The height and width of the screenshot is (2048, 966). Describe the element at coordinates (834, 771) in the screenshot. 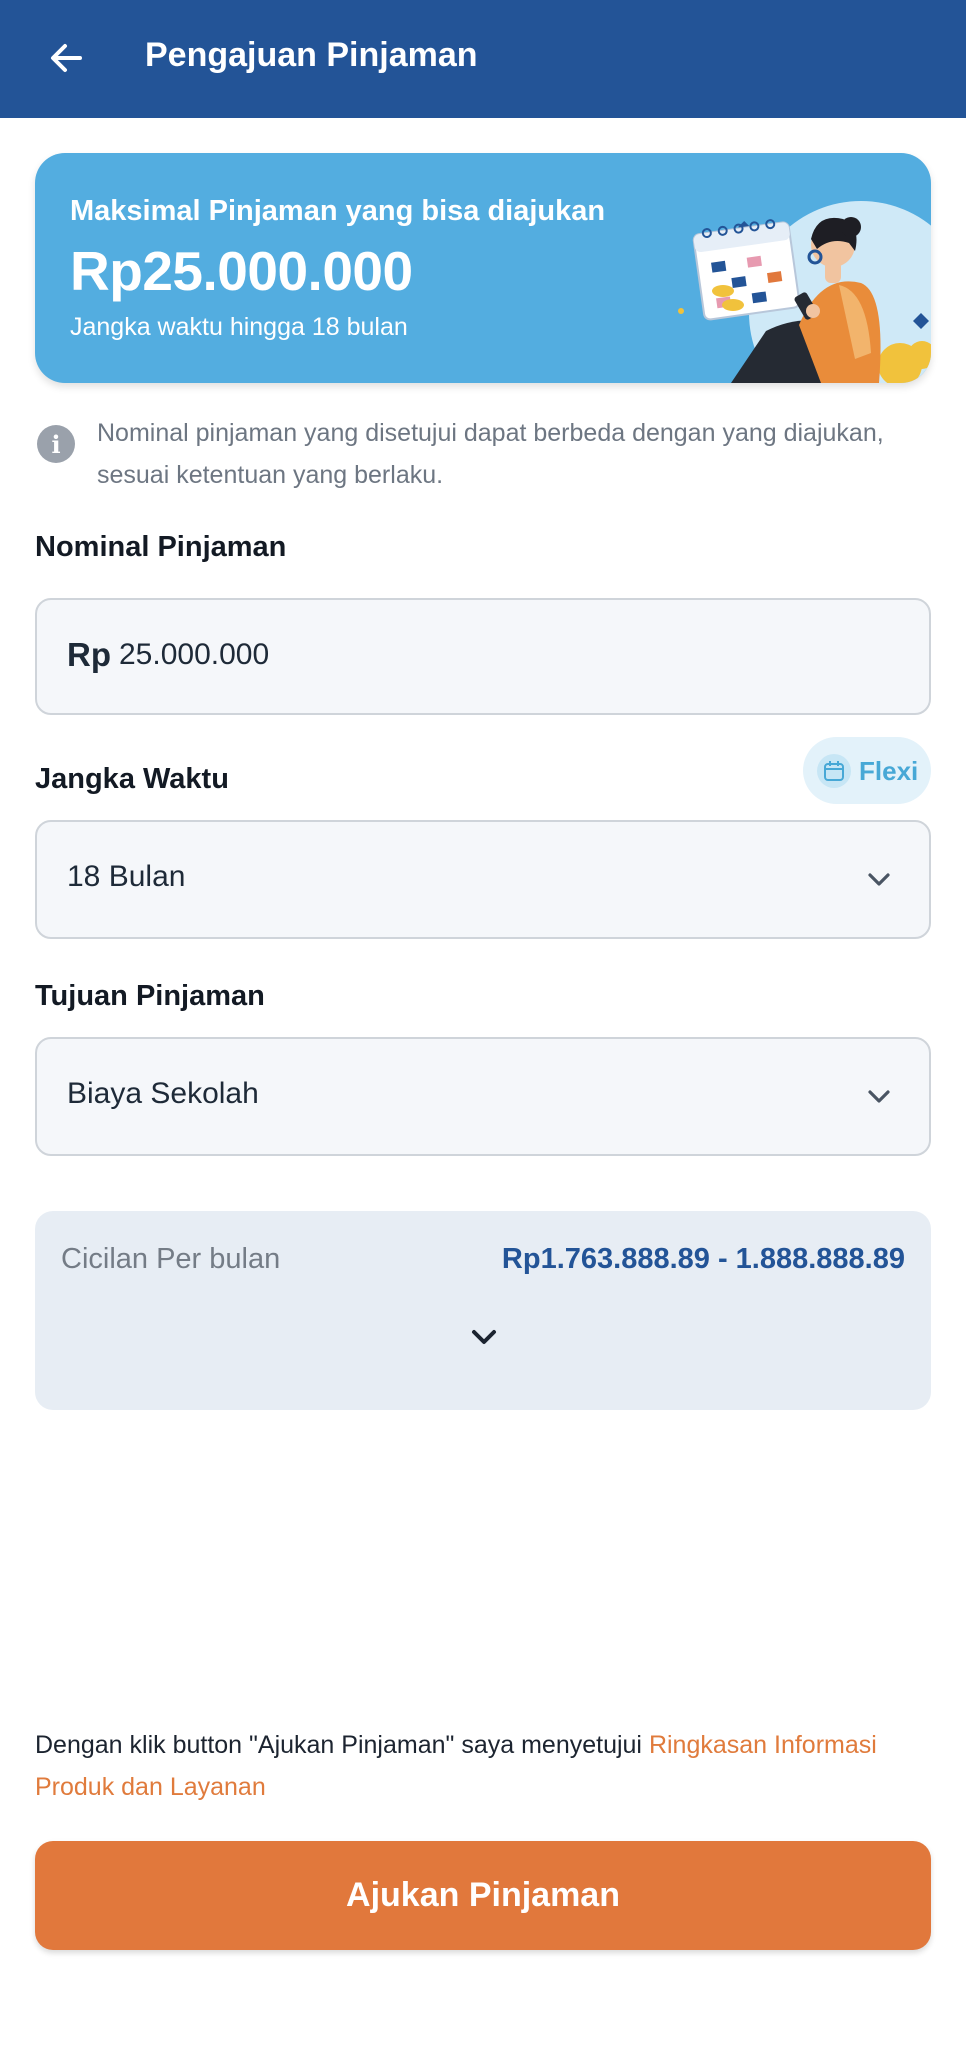

I see `calendar-icon` at that location.